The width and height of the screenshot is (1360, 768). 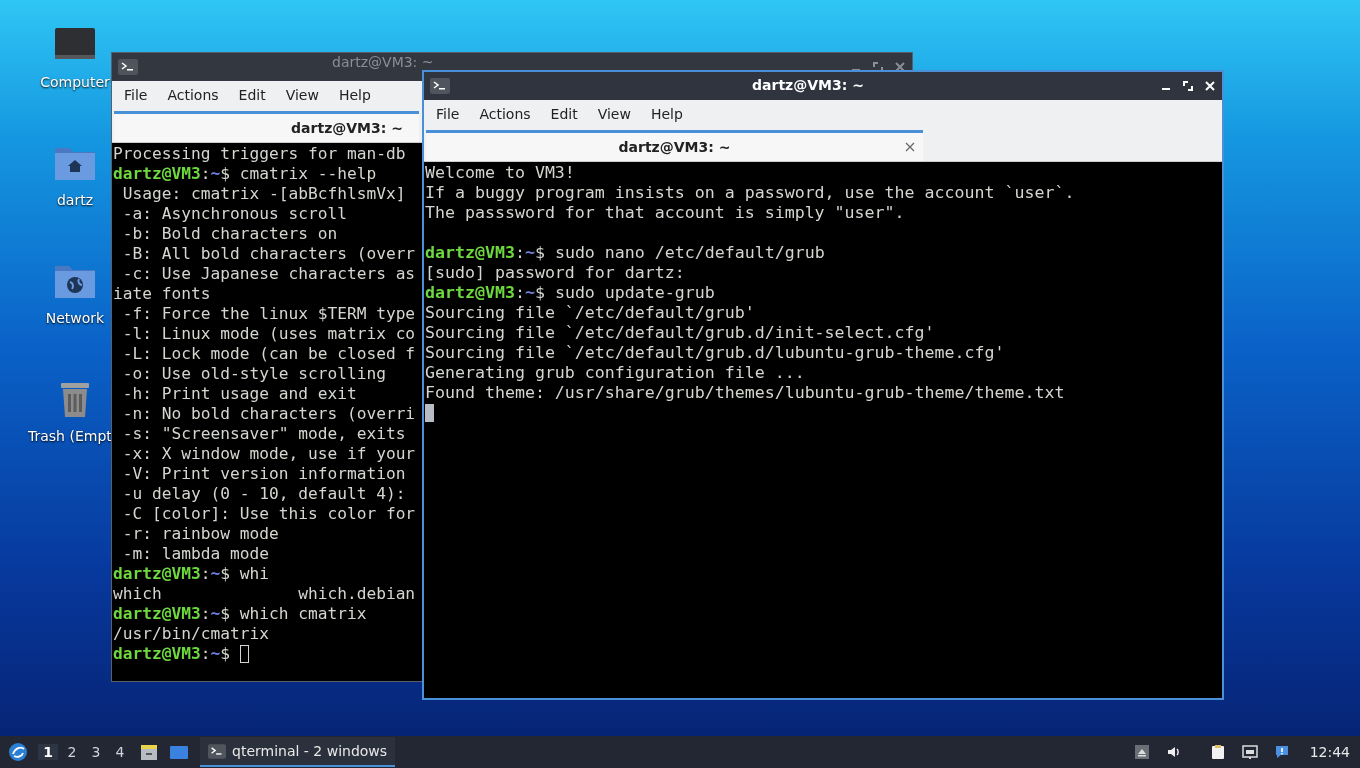 I want to click on output-line: If a buggy program insists on a password, use the account `user`., so click(x=750, y=193).